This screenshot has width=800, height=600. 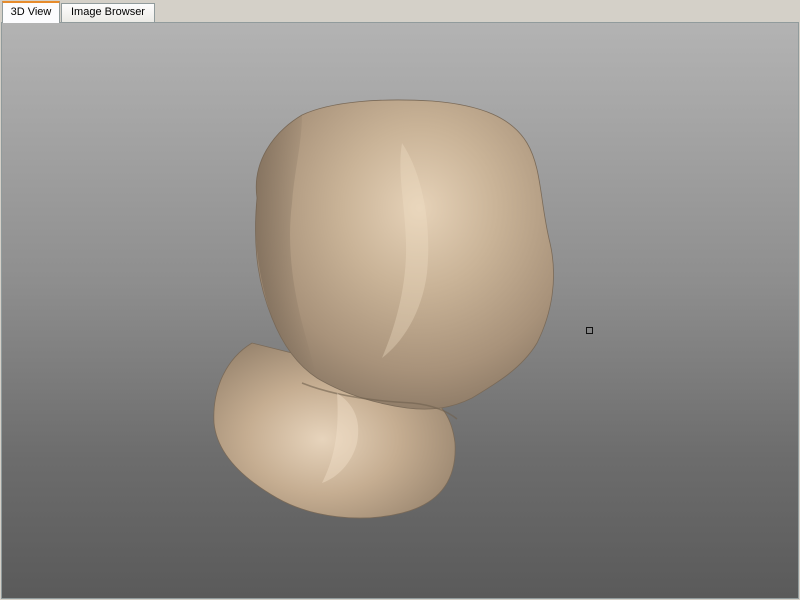 I want to click on tab-3d-view: 3D View, so click(x=31, y=12).